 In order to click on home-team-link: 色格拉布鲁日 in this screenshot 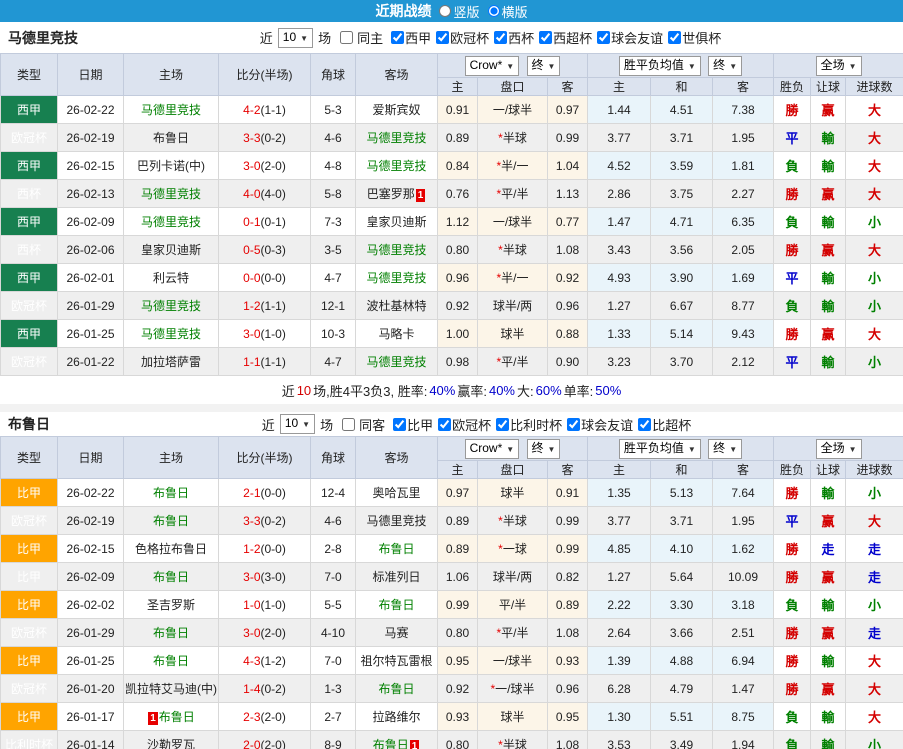, I will do `click(171, 549)`.